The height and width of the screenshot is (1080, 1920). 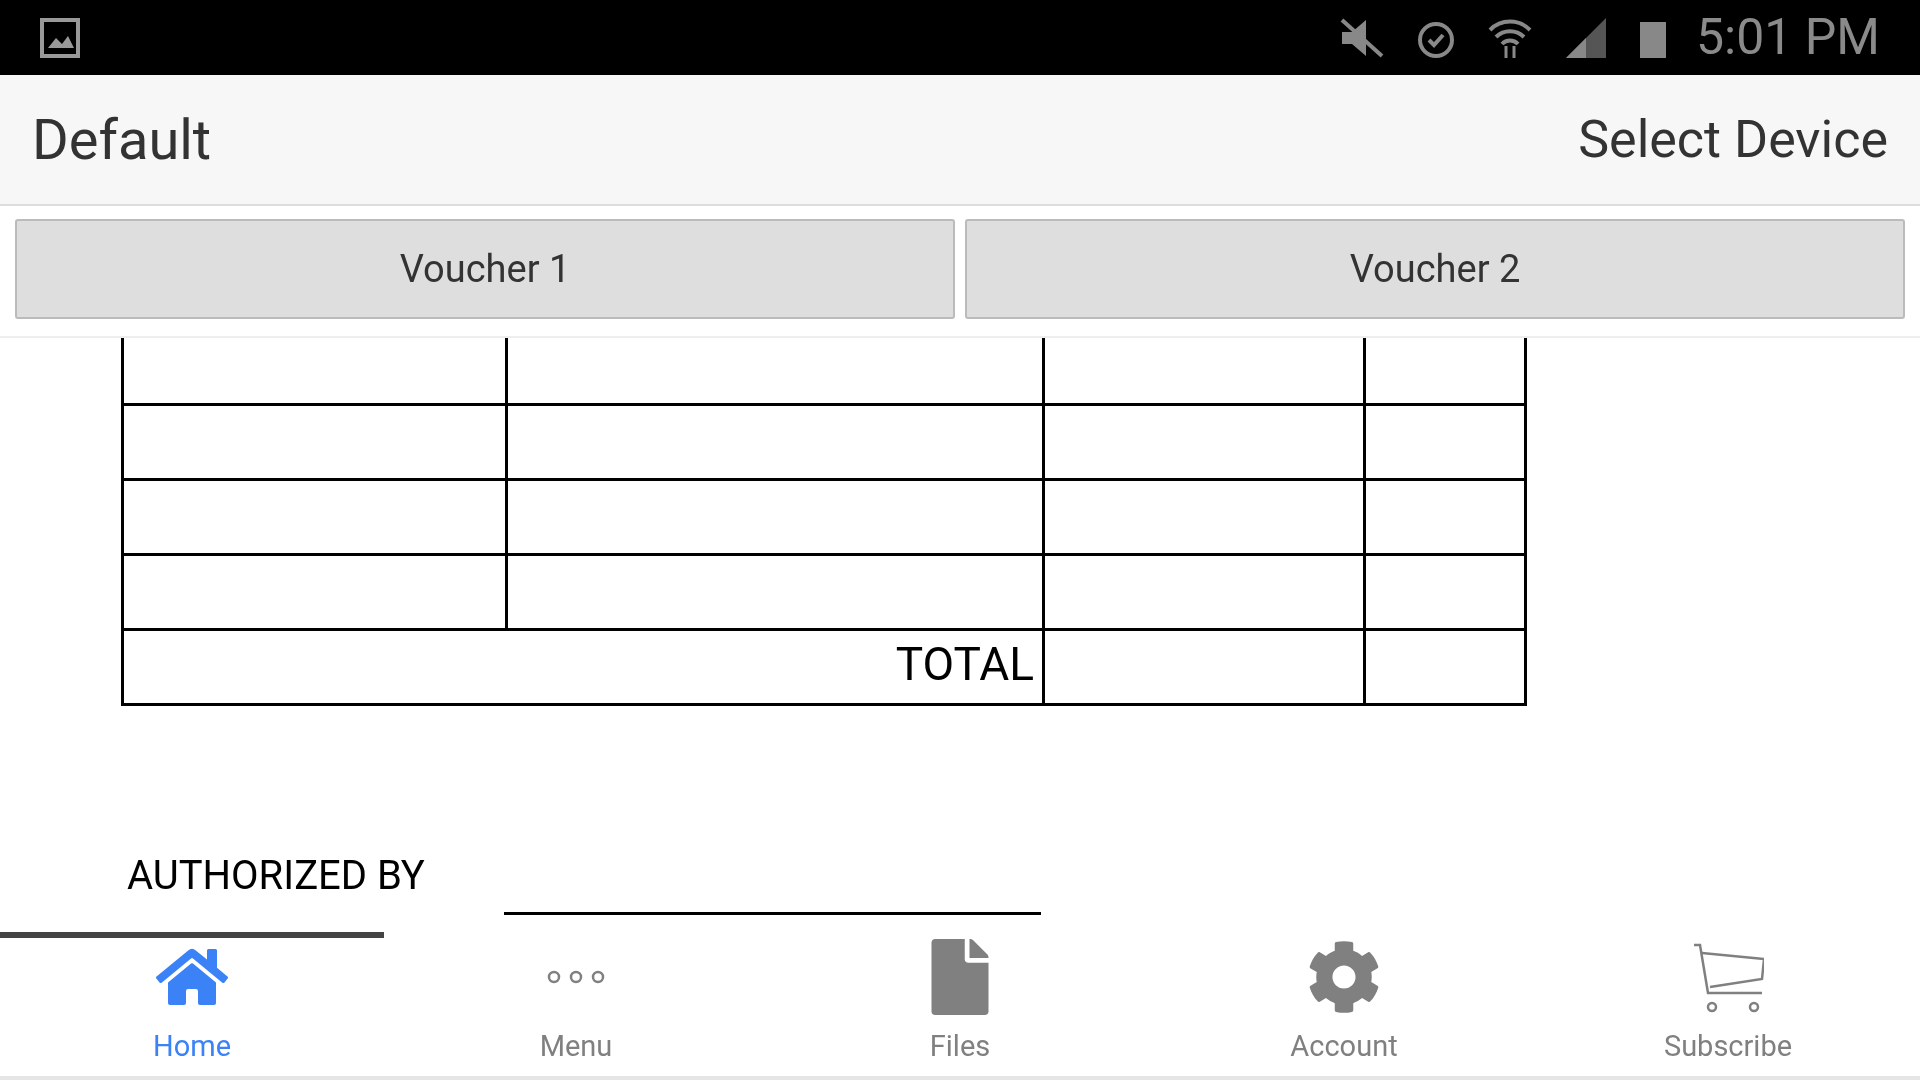 What do you see at coordinates (1344, 977) in the screenshot?
I see `gear-icon` at bounding box center [1344, 977].